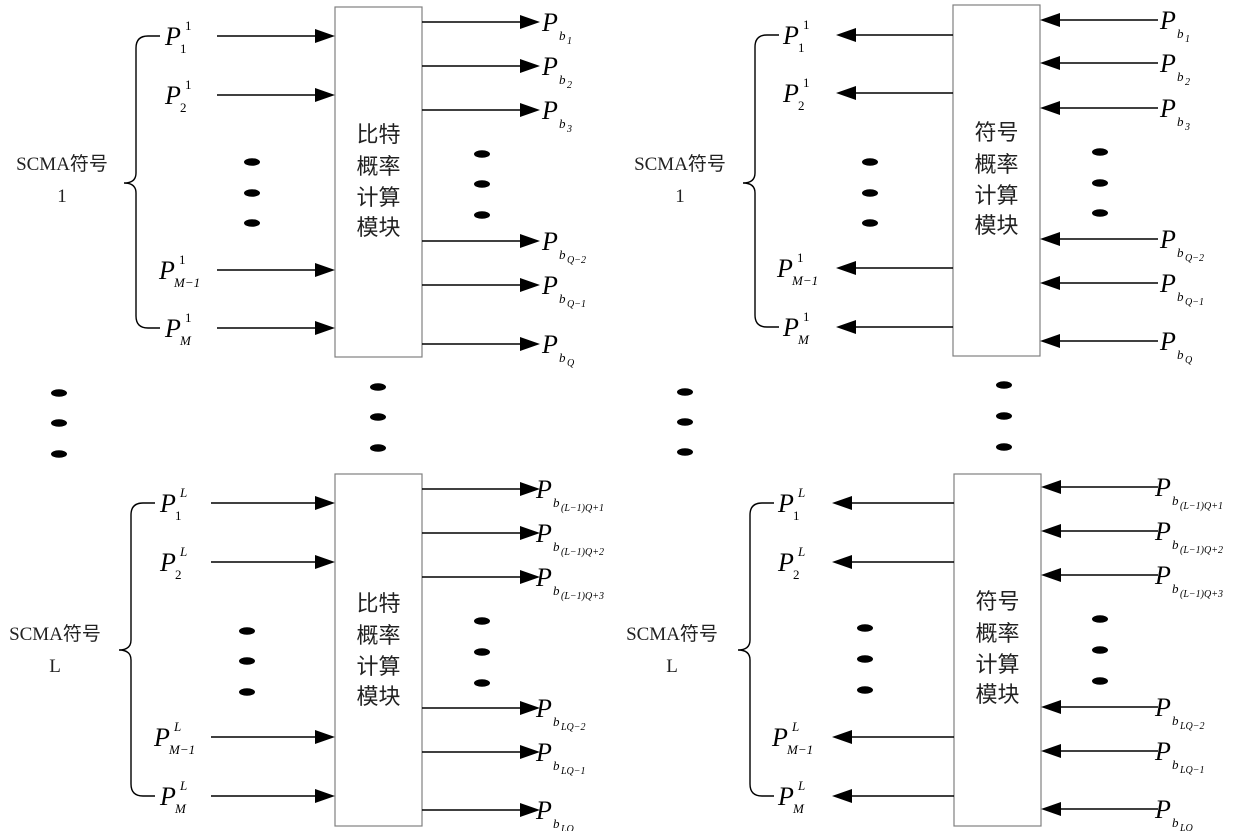 The image size is (1240, 831). I want to click on label-sub-subscript: LQ, so click(567, 827).